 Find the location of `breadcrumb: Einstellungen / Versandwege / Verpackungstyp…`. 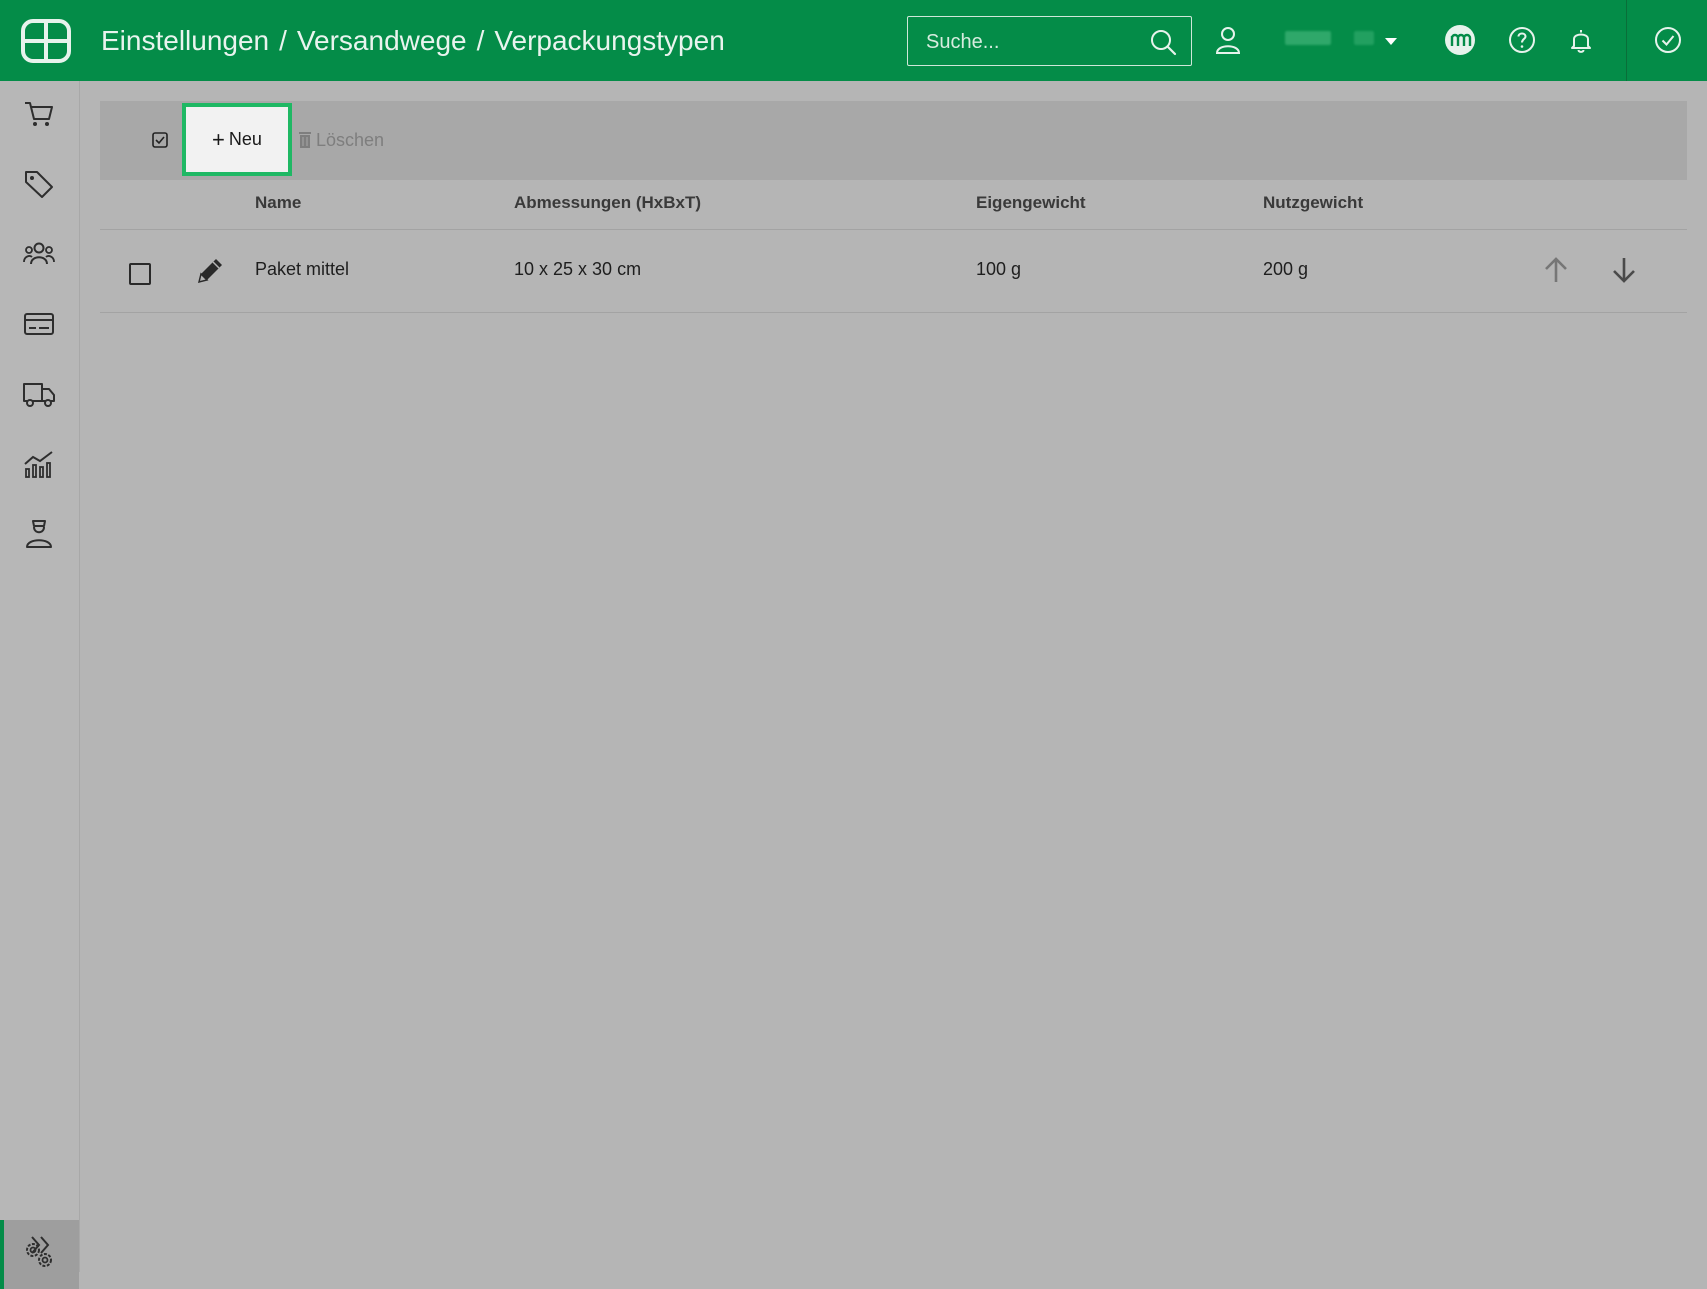

breadcrumb: Einstellungen / Versandwege / Verpackungstyp… is located at coordinates (413, 41).